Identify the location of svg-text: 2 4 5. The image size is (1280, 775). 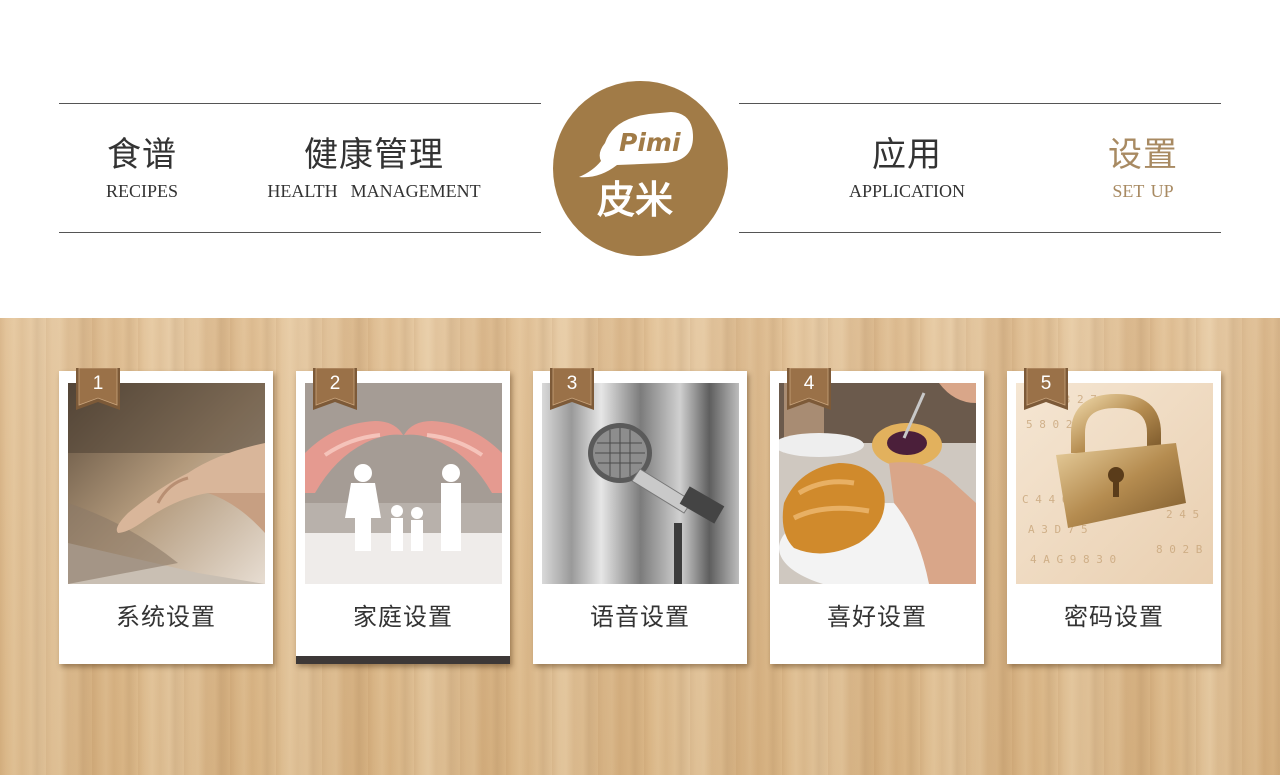
(1182, 514).